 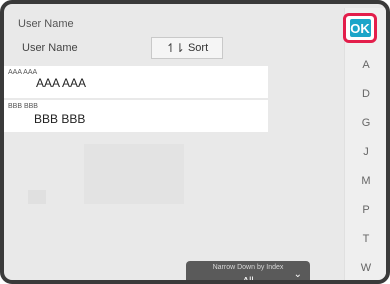 What do you see at coordinates (365, 123) in the screenshot?
I see `index-letter-g: G` at bounding box center [365, 123].